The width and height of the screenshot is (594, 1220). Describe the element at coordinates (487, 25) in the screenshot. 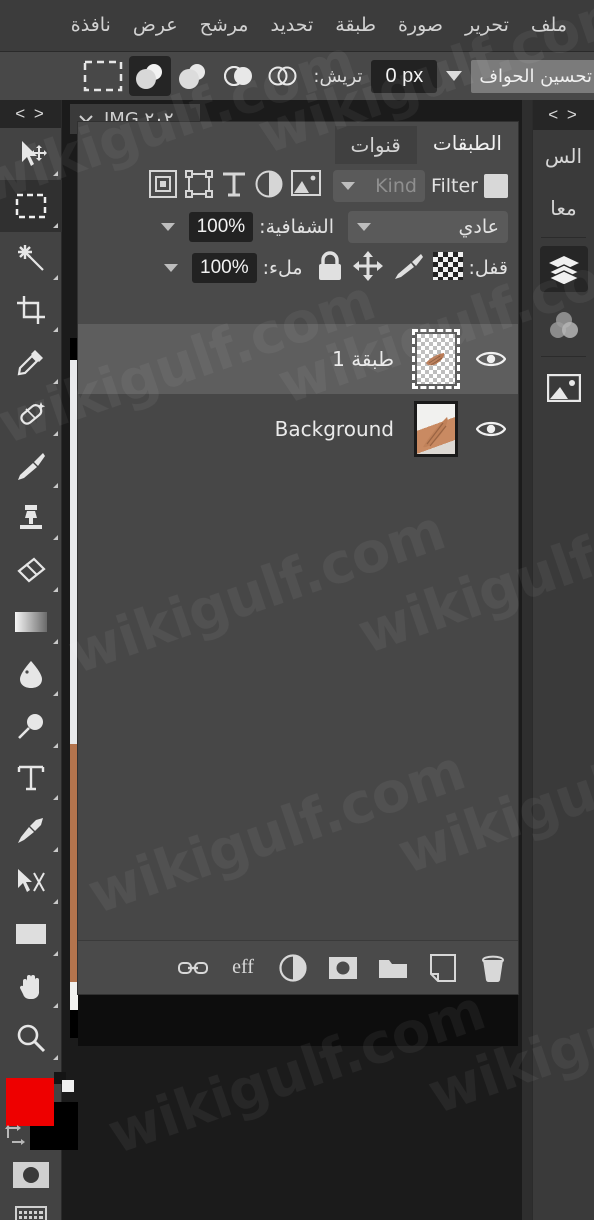

I see `menu-edit: تحرير` at that location.